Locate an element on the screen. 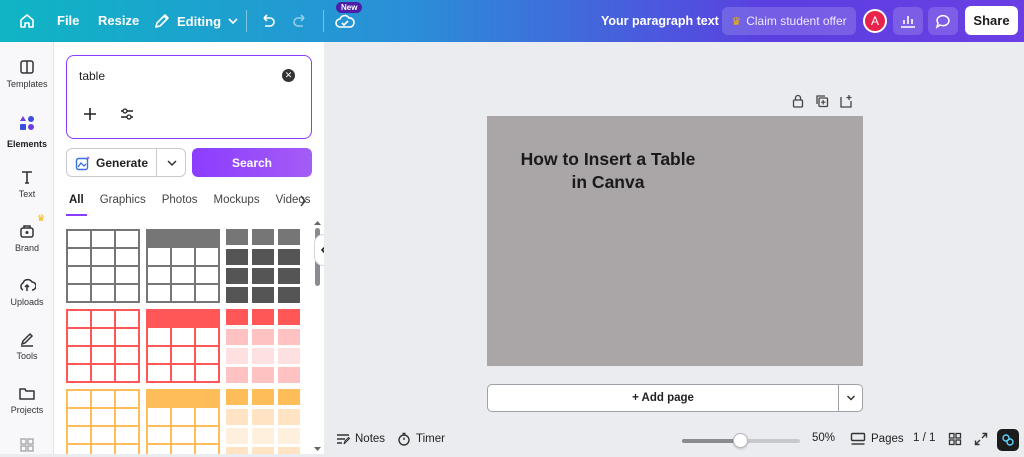 This screenshot has width=1024, height=457. insights-button is located at coordinates (908, 21).